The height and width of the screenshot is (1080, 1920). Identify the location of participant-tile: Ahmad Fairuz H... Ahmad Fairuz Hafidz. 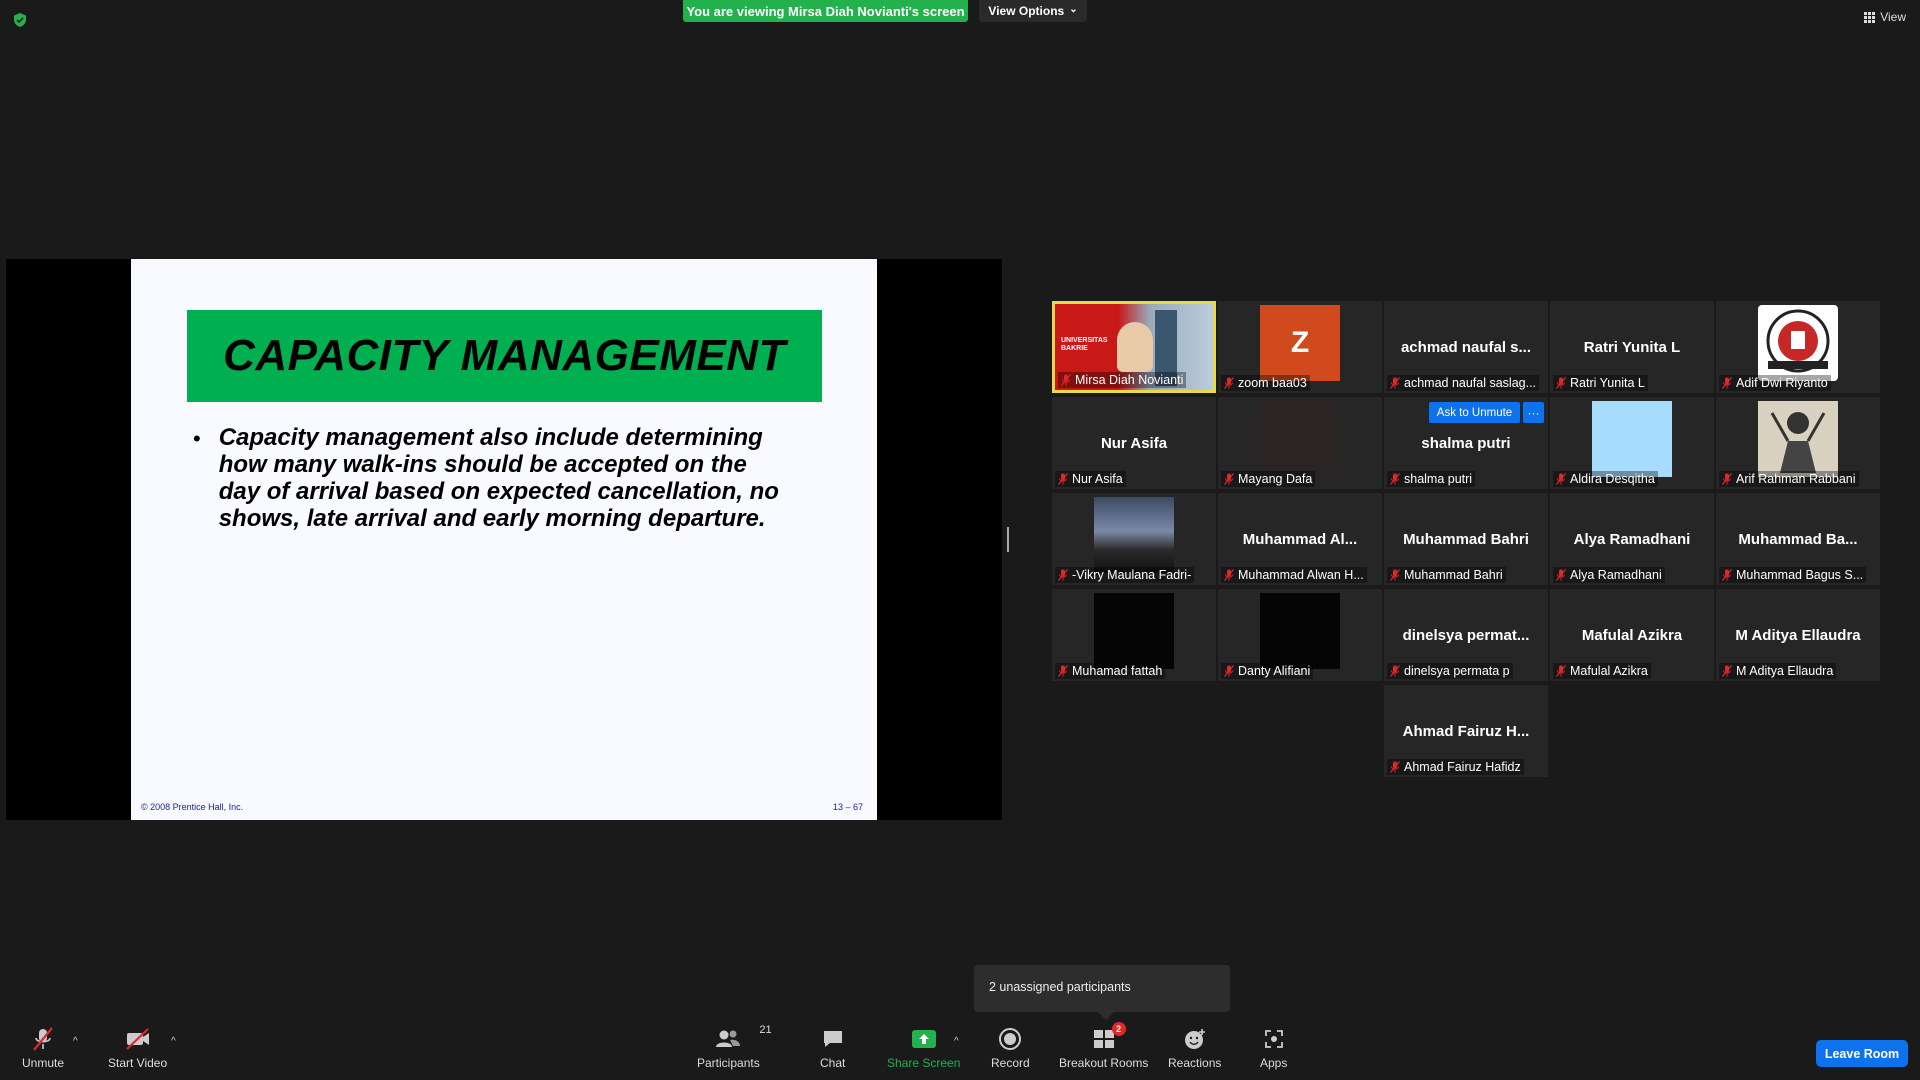
(1466, 731).